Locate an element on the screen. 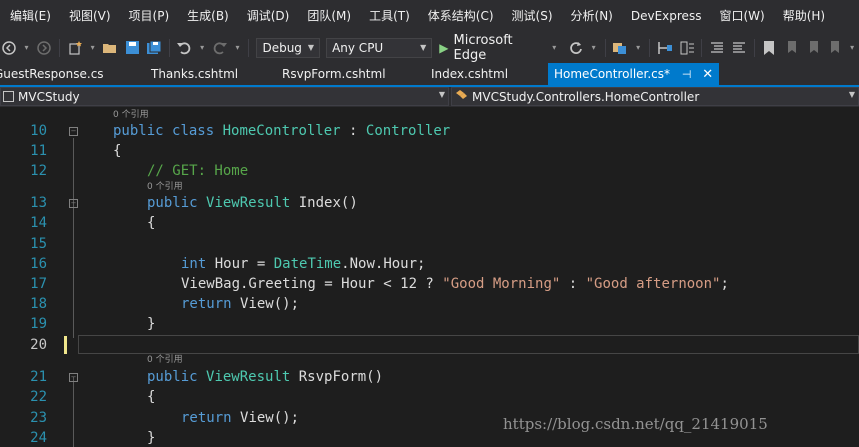 This screenshot has height=447, width=859. code-token: Index() is located at coordinates (324, 203).